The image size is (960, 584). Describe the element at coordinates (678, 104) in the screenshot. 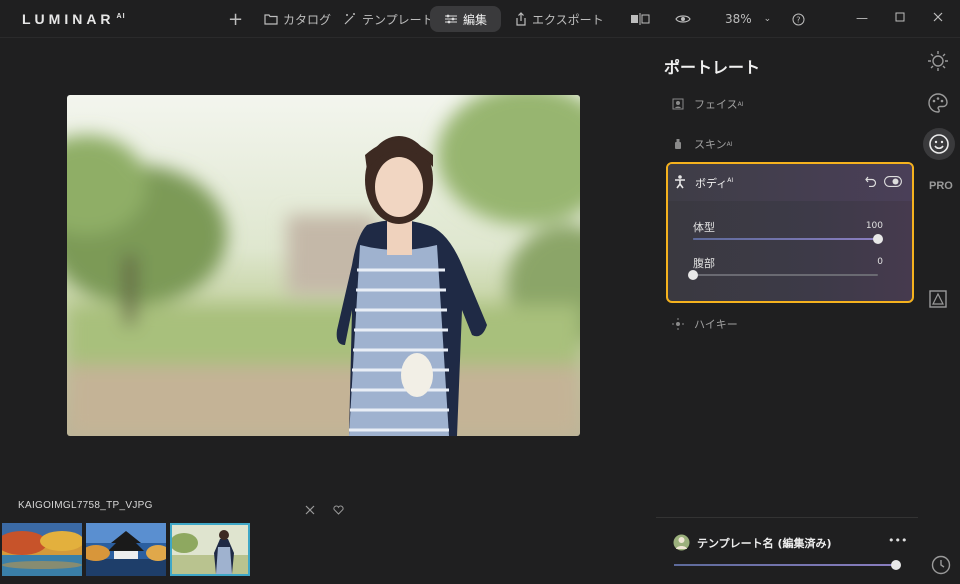

I see `face-frame-icon` at that location.